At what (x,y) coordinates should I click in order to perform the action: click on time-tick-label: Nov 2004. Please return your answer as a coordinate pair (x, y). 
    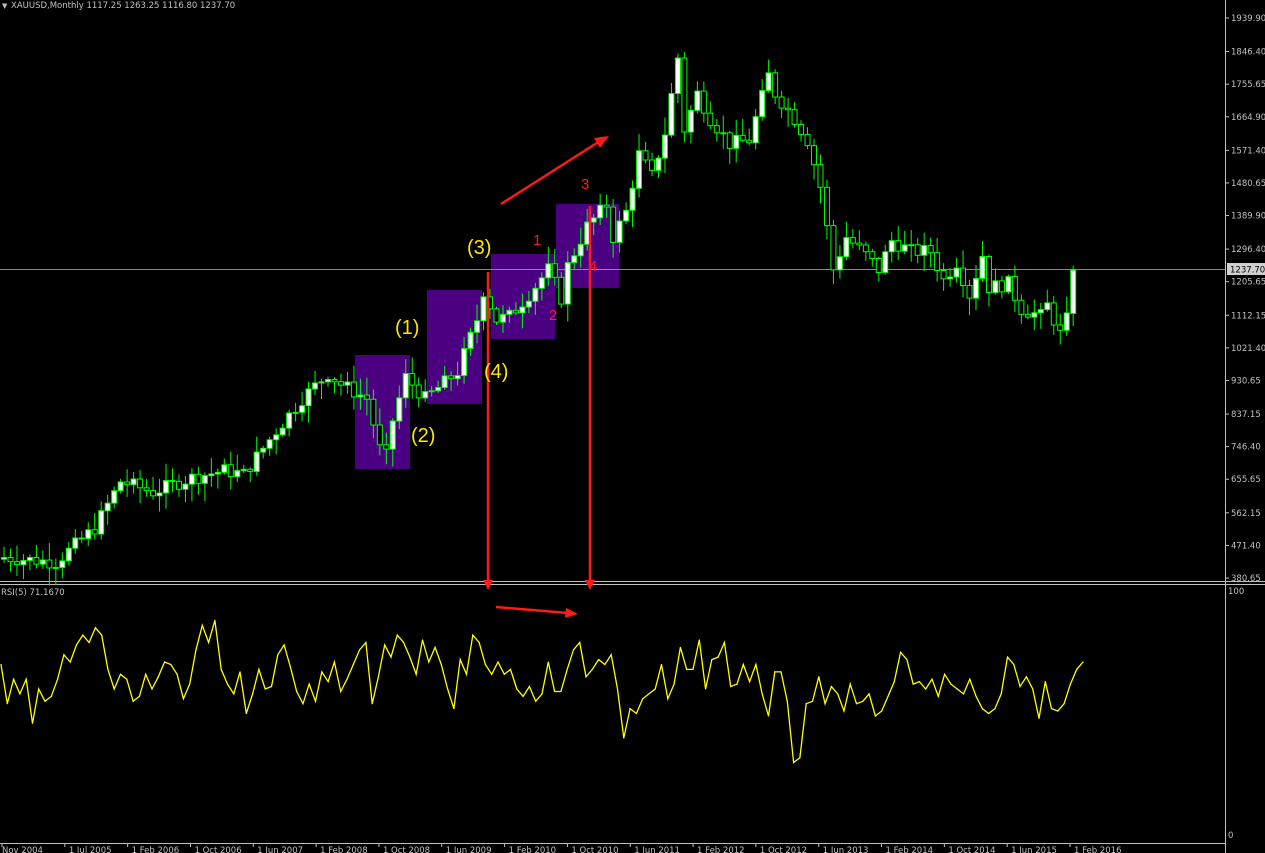
    Looking at the image, I should click on (22, 849).